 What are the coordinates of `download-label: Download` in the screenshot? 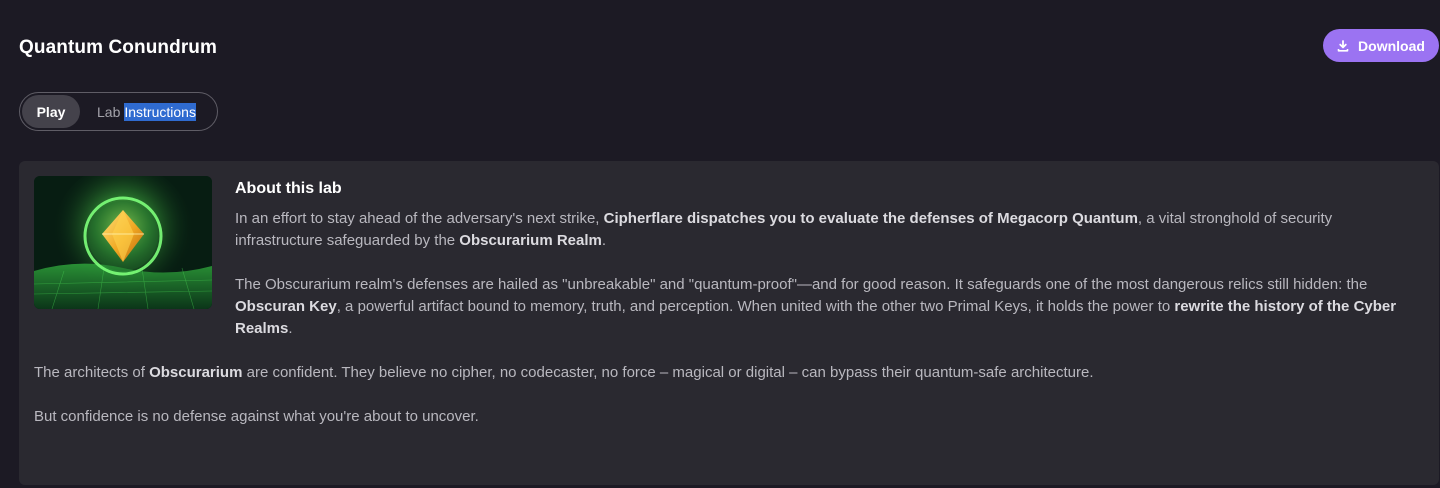 It's located at (1391, 45).